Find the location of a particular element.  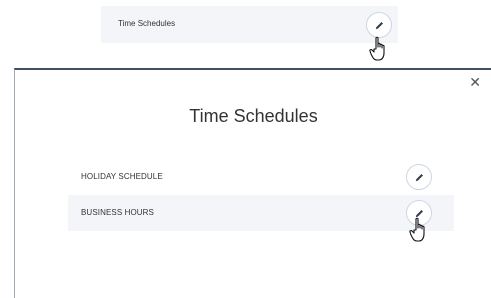

list-item-business-hours: BUSINESS HOURS is located at coordinates (261, 213).